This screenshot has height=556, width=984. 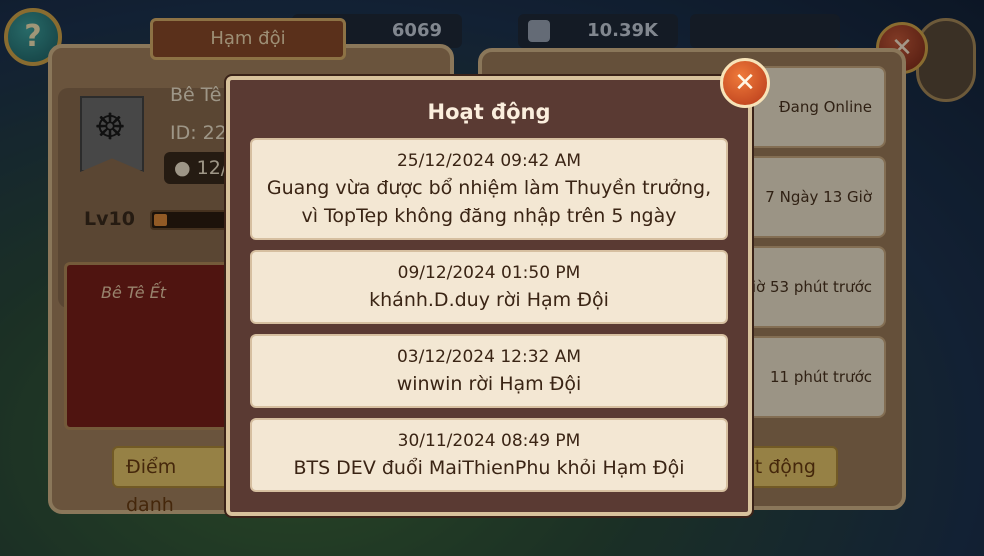 What do you see at coordinates (489, 441) in the screenshot?
I see `entry-date: 30/11/2024 08:49 PM` at bounding box center [489, 441].